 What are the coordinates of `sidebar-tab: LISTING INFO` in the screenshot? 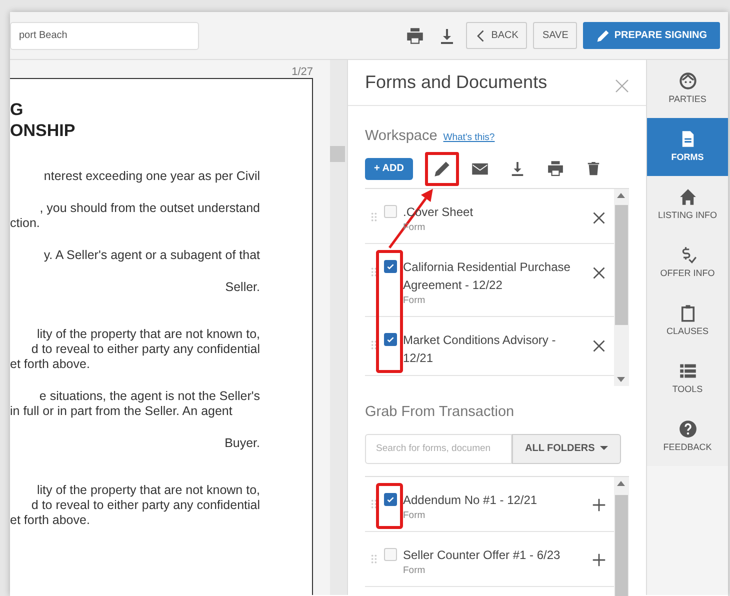 It's located at (687, 205).